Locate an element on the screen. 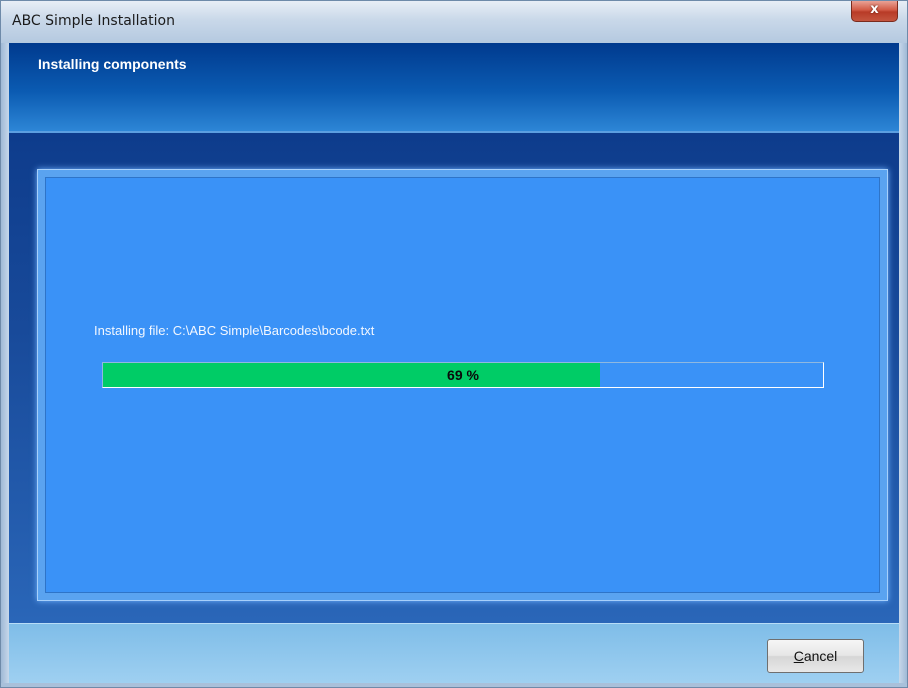 This screenshot has width=908, height=688. close-button: x is located at coordinates (874, 11).